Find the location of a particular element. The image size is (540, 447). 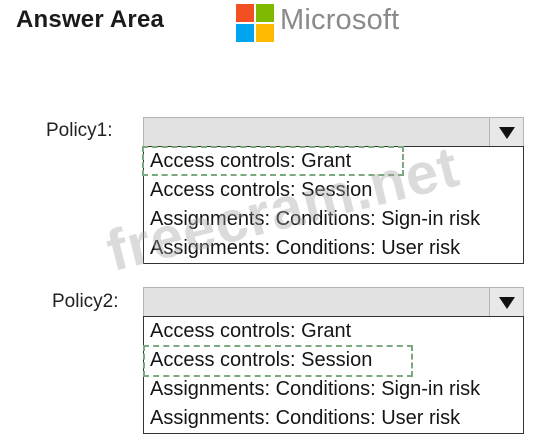

policy2-option-signin-risk: Assignments: Conditions: Sign-in risk is located at coordinates (333, 389).